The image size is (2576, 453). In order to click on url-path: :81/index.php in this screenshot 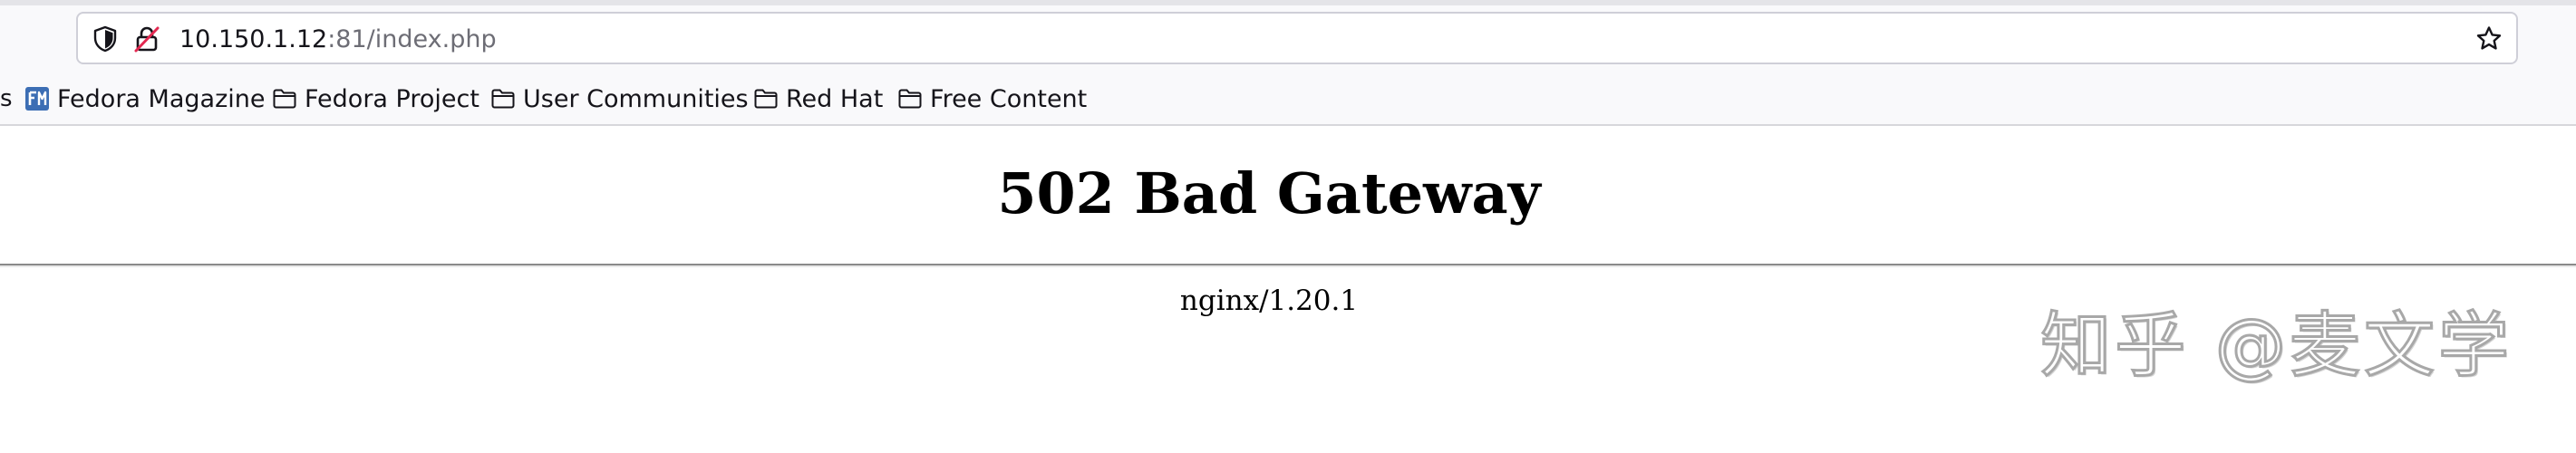, I will do `click(412, 39)`.